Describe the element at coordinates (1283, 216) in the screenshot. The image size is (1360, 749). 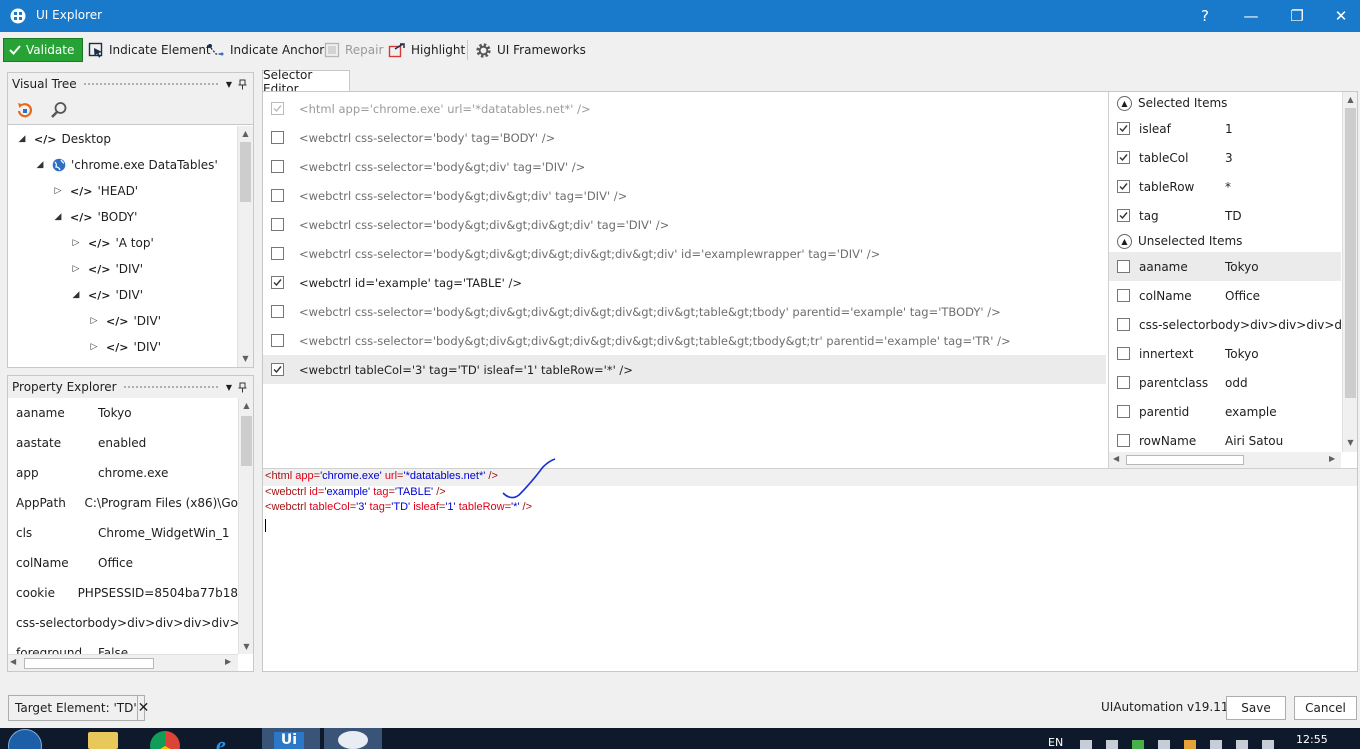
I see `attribute-value: TD` at that location.